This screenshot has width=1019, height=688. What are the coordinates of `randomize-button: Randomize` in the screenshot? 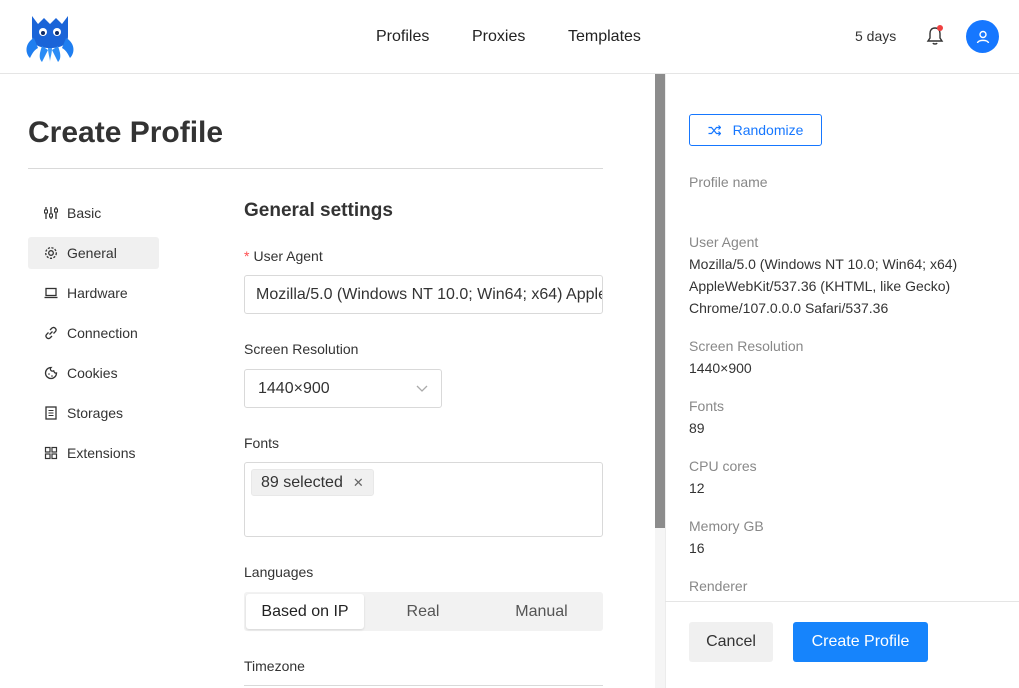 It's located at (755, 130).